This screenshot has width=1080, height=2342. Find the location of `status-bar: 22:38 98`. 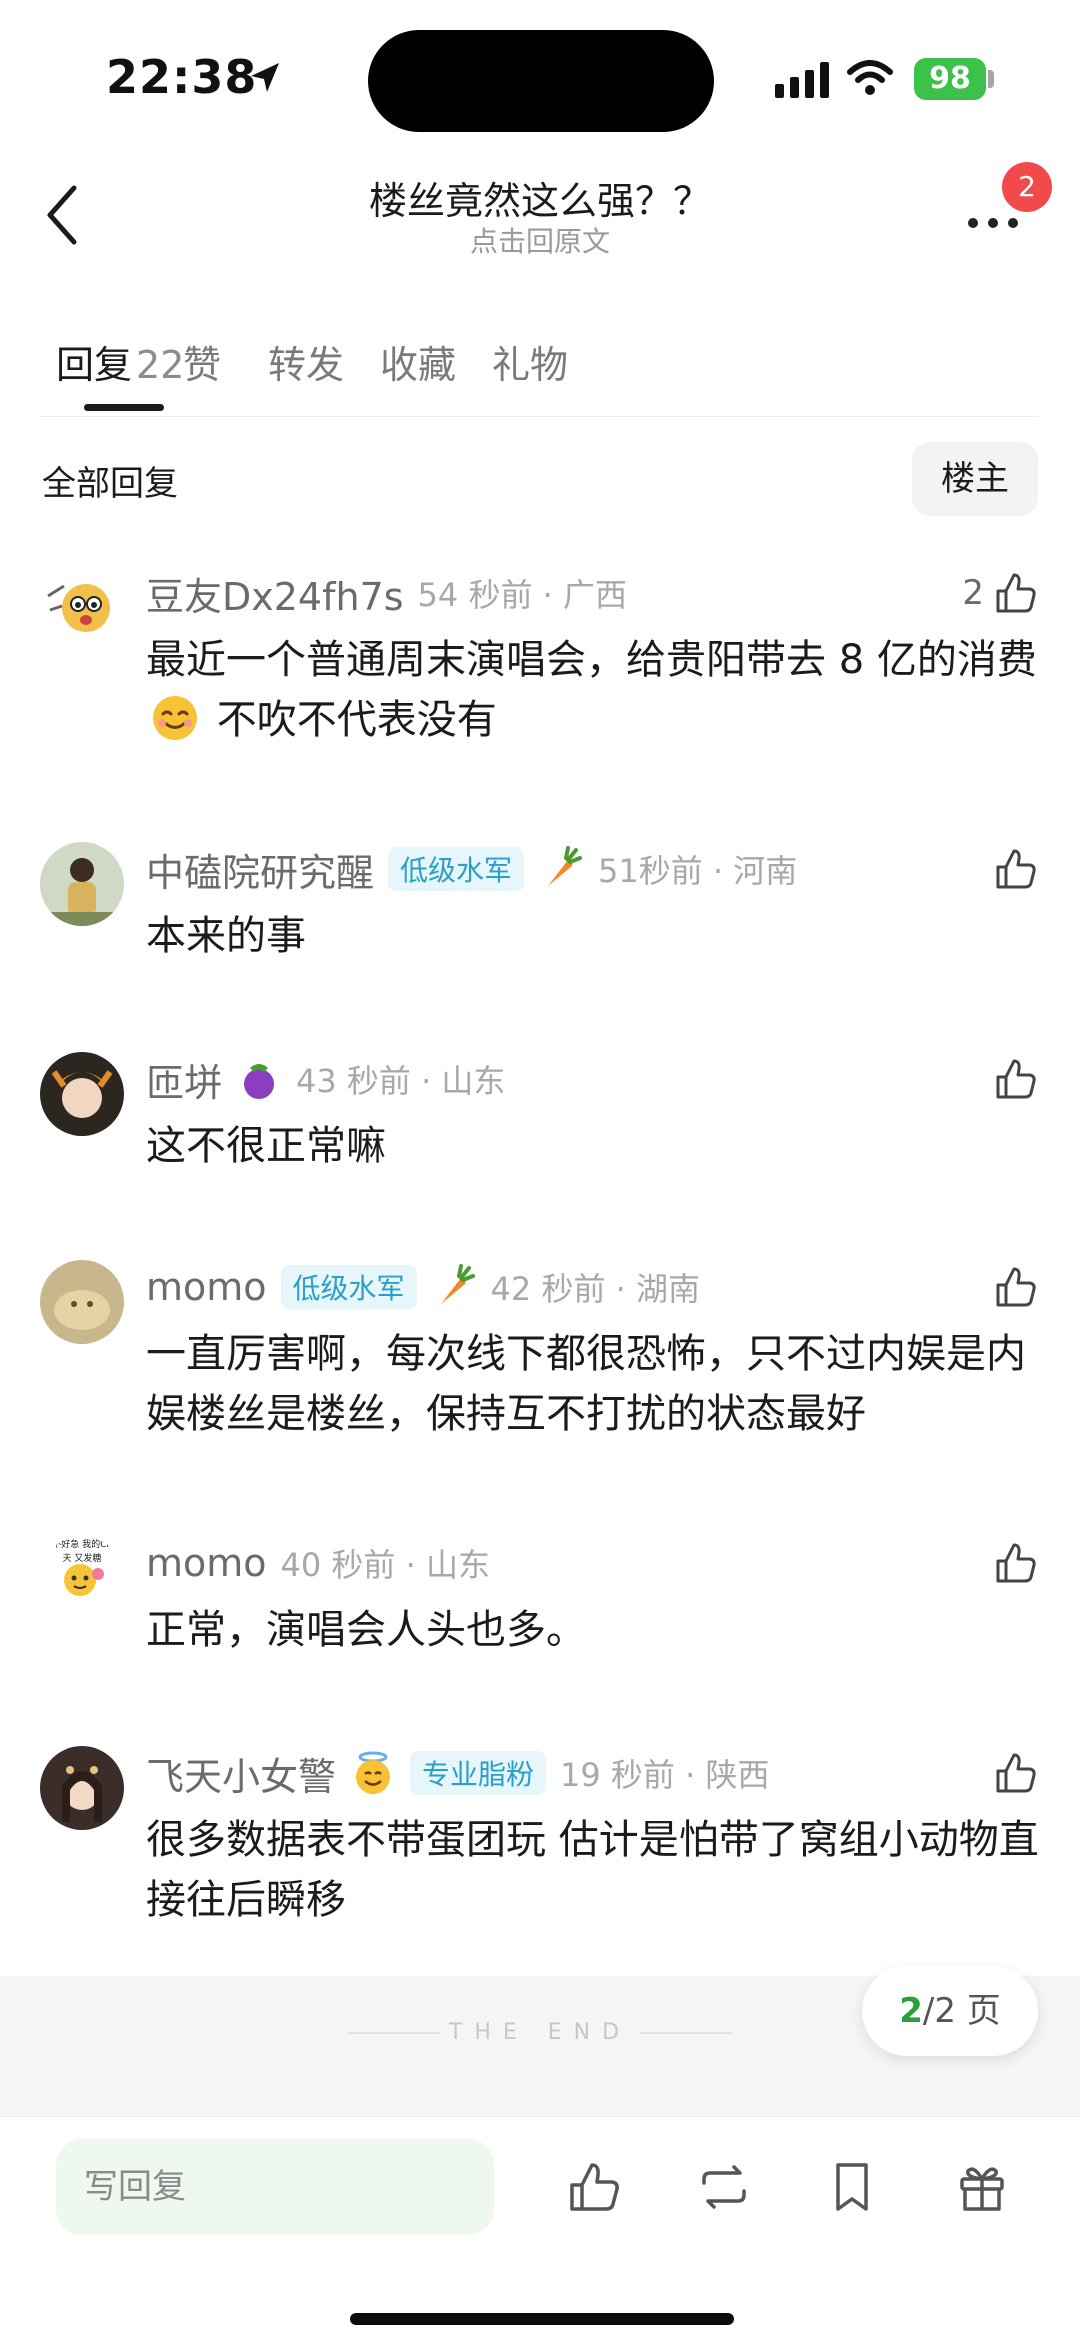

status-bar: 22:38 98 is located at coordinates (540, 80).